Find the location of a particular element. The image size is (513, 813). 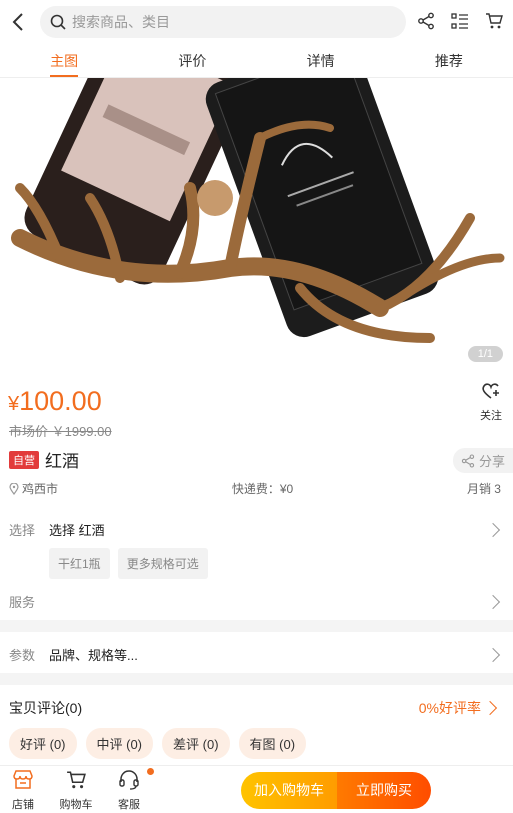

cart-label: 购物车 is located at coordinates (76, 805).